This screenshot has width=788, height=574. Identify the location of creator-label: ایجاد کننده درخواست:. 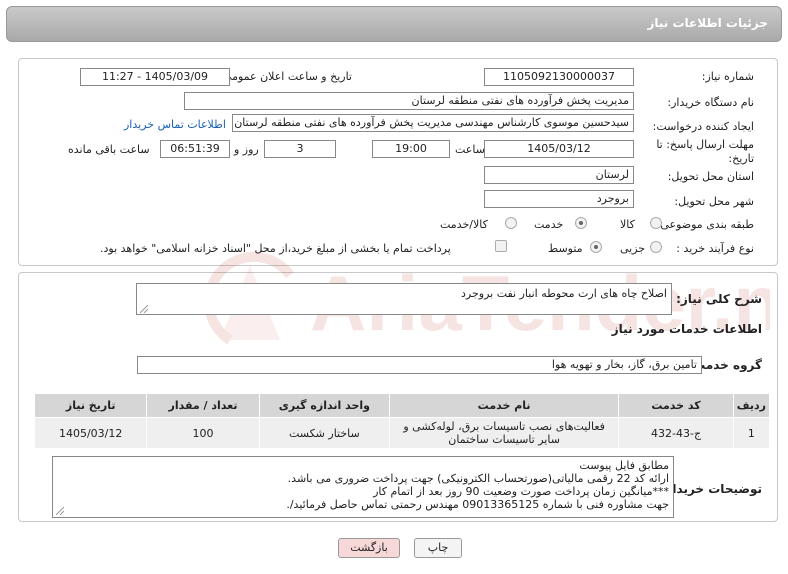
(703, 126).